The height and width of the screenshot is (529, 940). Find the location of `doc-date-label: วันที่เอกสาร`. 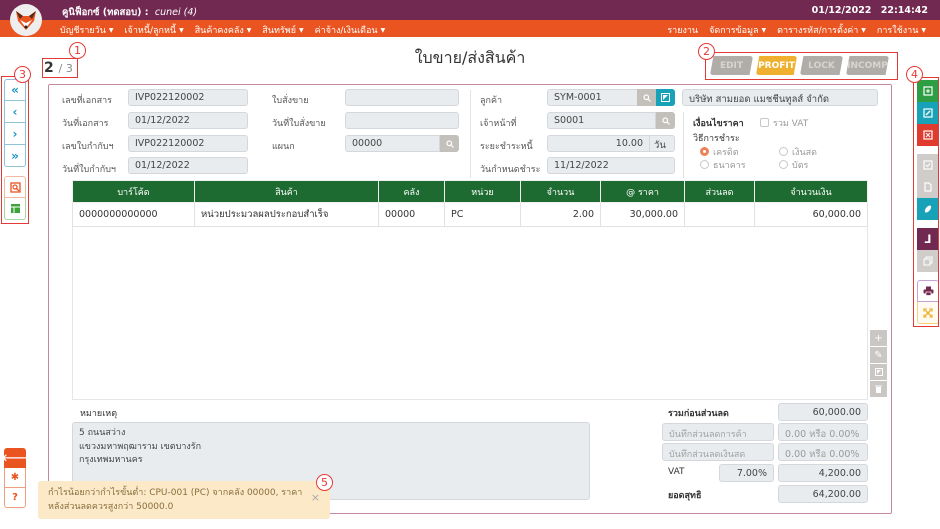

doc-date-label: วันที่เอกสาร is located at coordinates (85, 124).